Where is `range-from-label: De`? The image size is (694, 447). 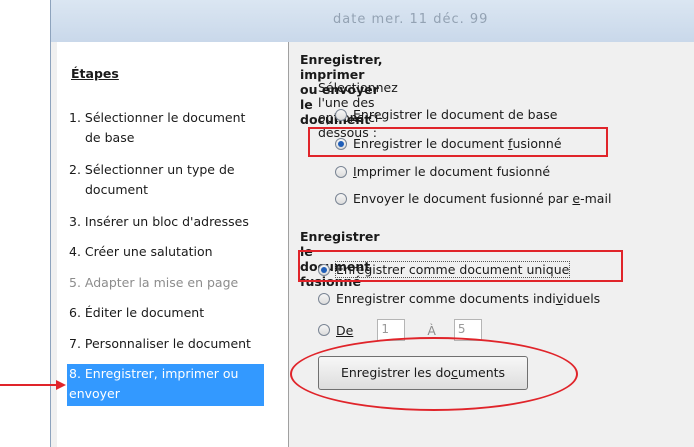 range-from-label: De is located at coordinates (345, 330).